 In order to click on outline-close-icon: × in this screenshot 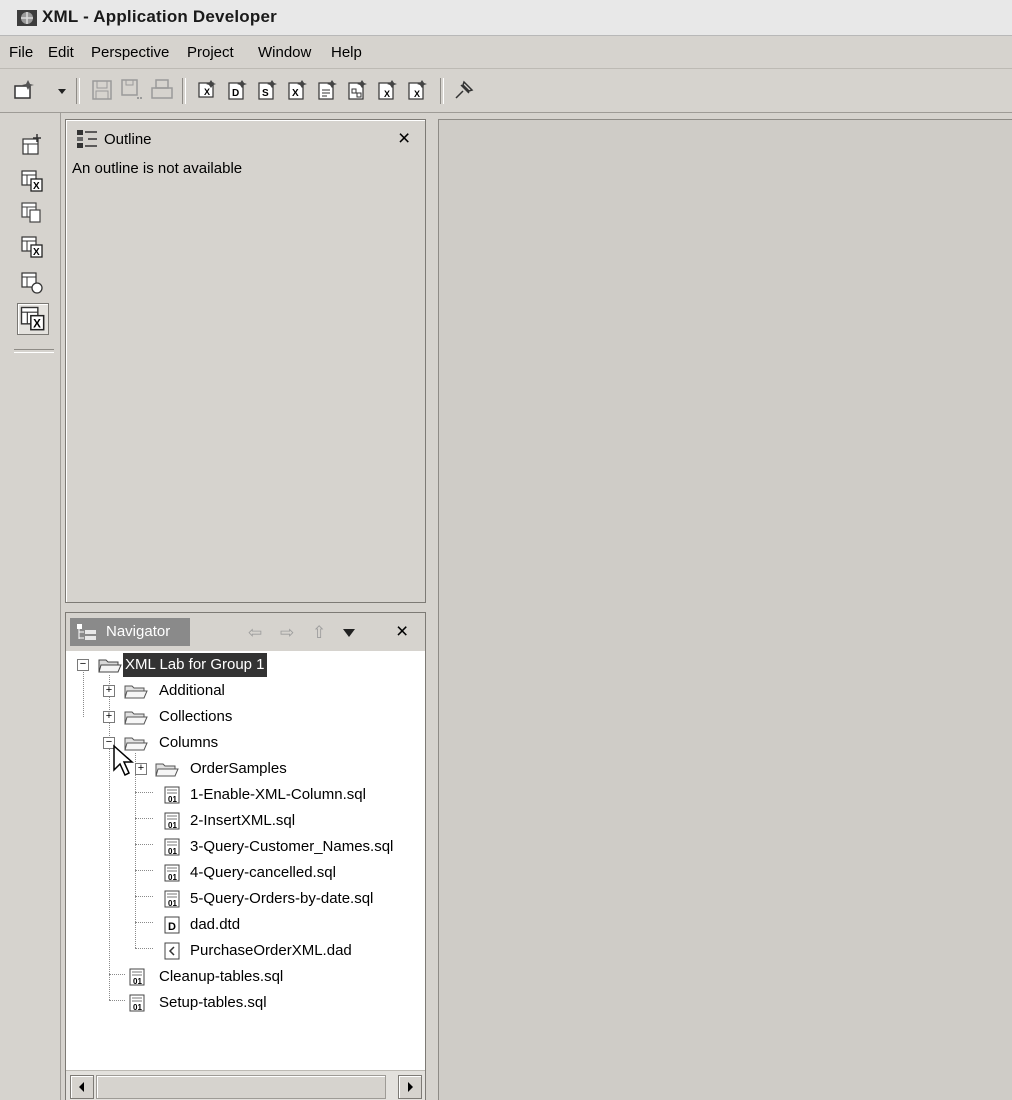, I will do `click(404, 138)`.